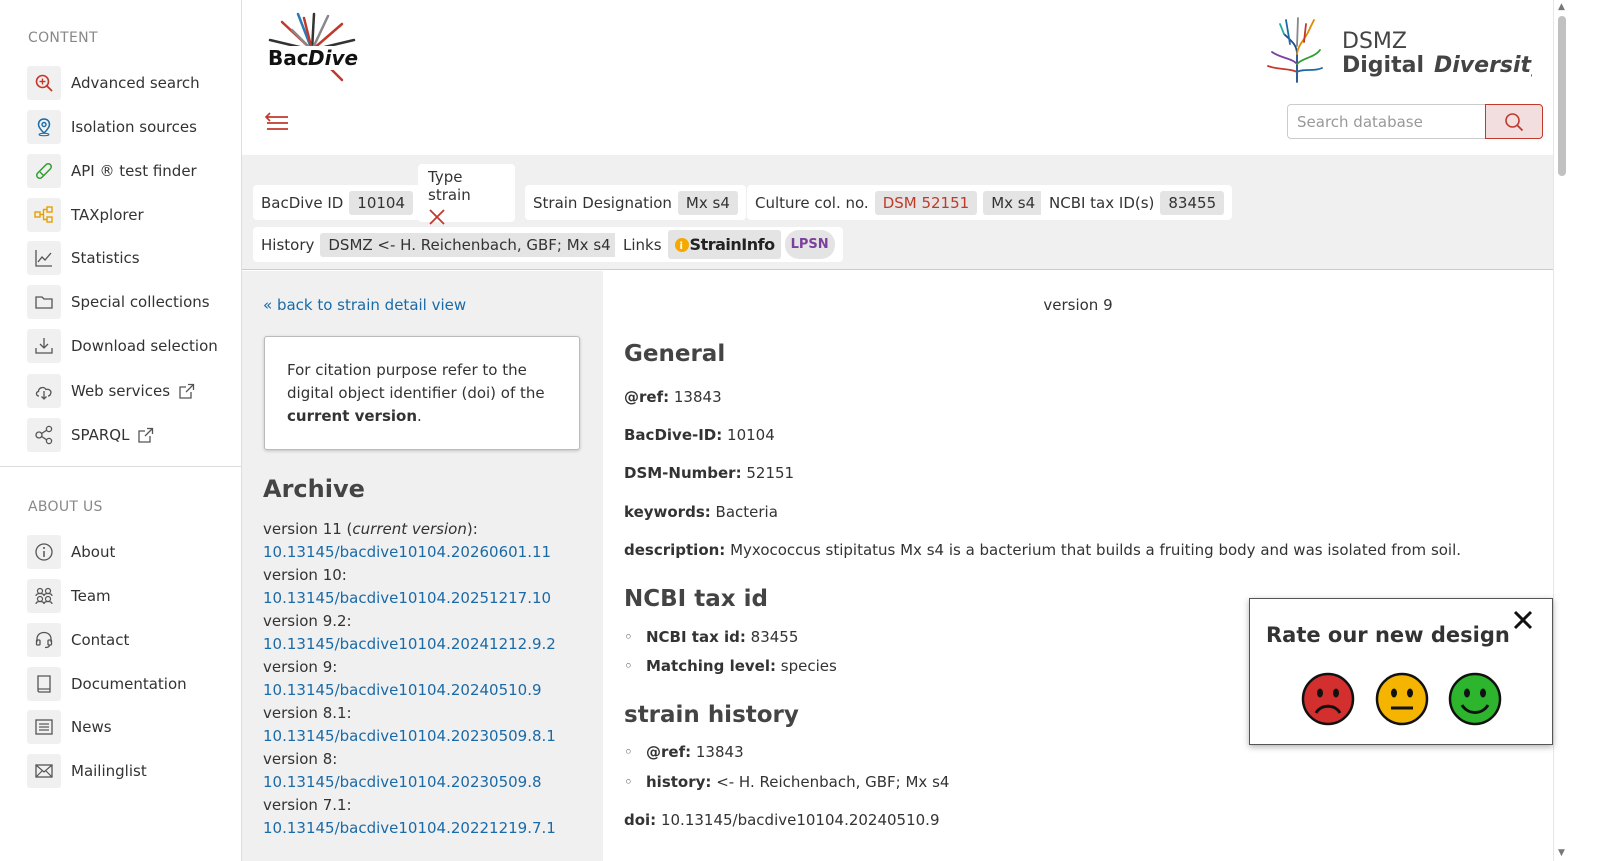  I want to click on sidebar-divider, so click(120, 466).